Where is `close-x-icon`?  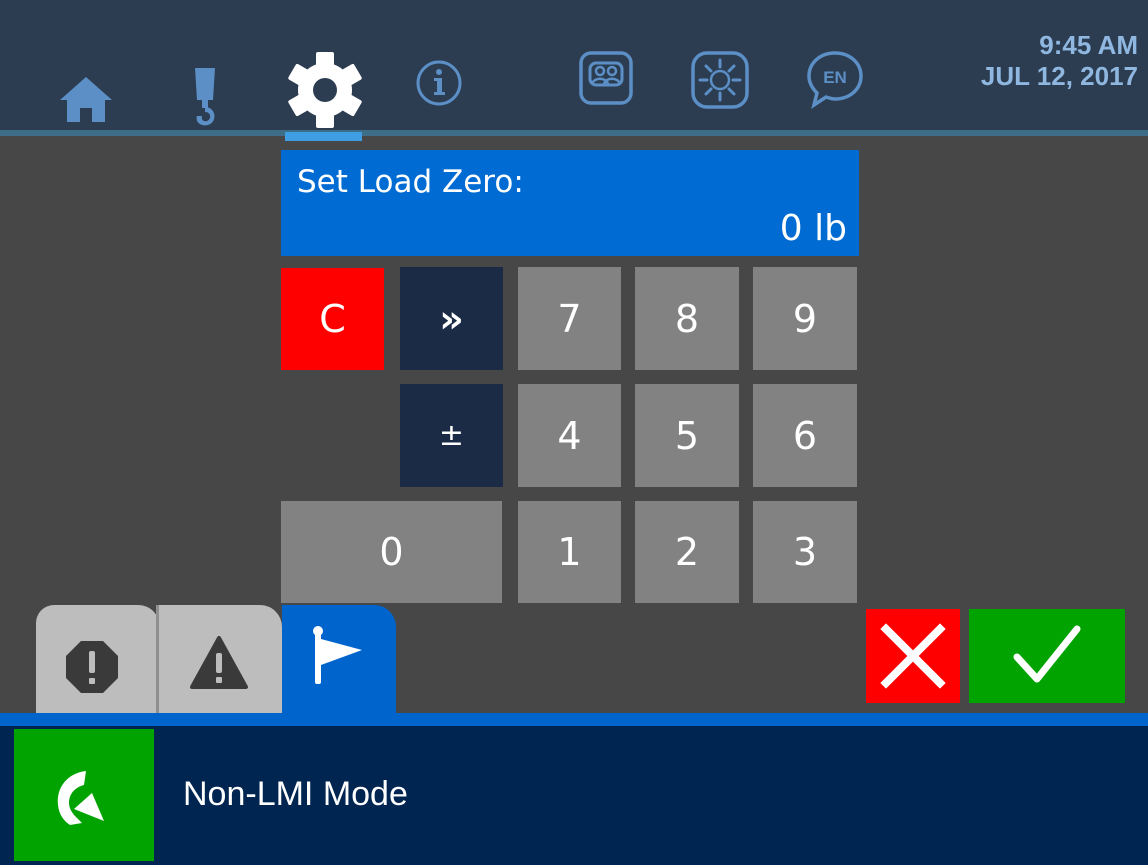
close-x-icon is located at coordinates (913, 656).